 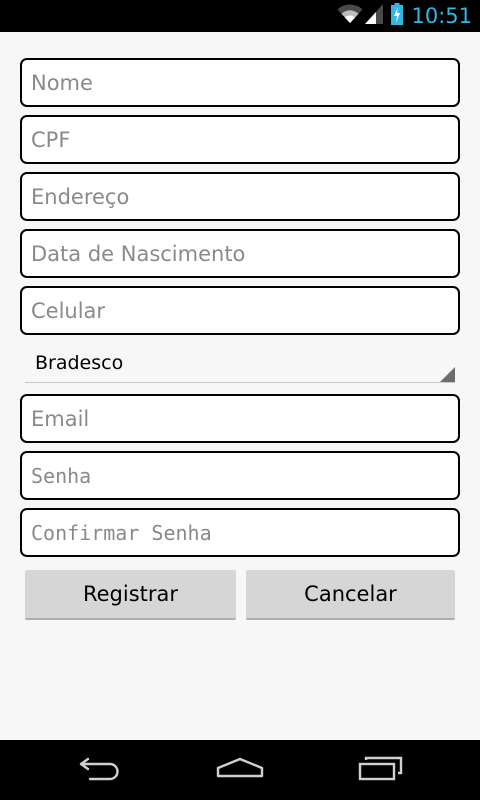 I want to click on recent-apps-icon, so click(x=381, y=770).